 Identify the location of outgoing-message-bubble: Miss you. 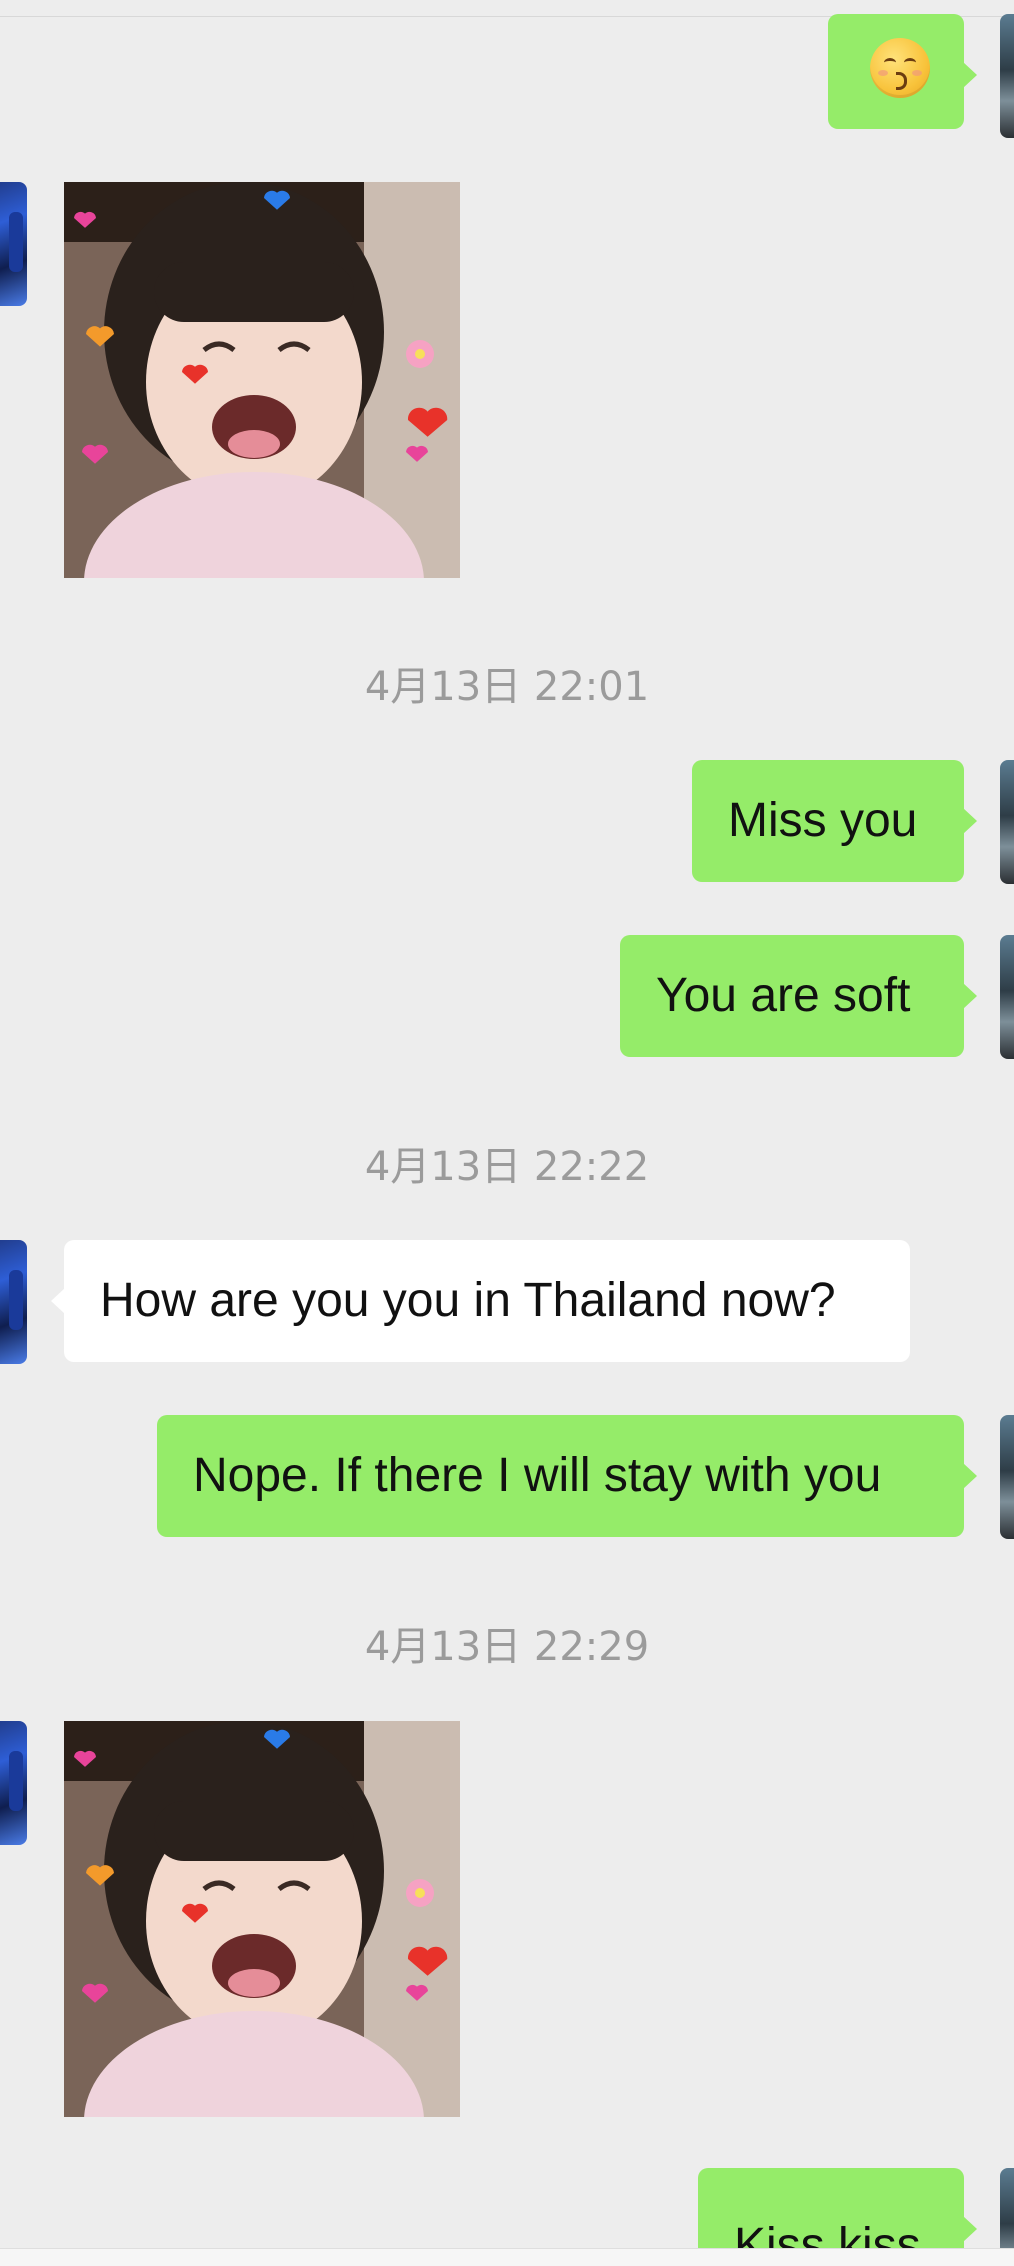
(834, 821).